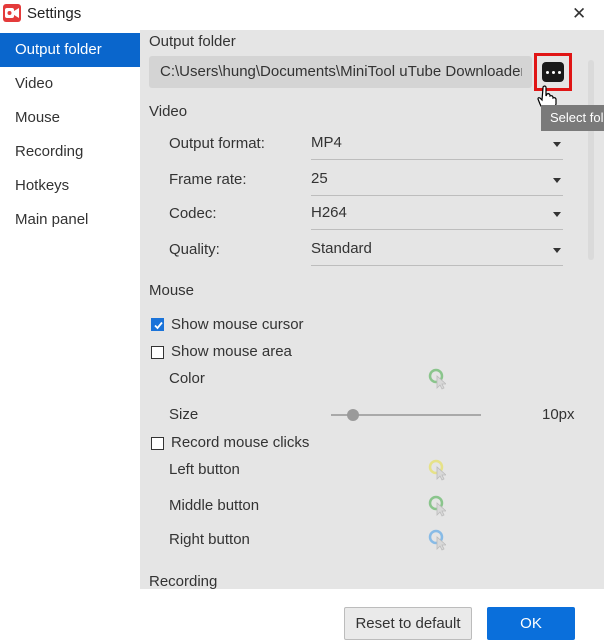 Image resolution: width=604 pixels, height=644 pixels. Describe the element at coordinates (437, 214) in the screenshot. I see `codec-select: H264` at that location.